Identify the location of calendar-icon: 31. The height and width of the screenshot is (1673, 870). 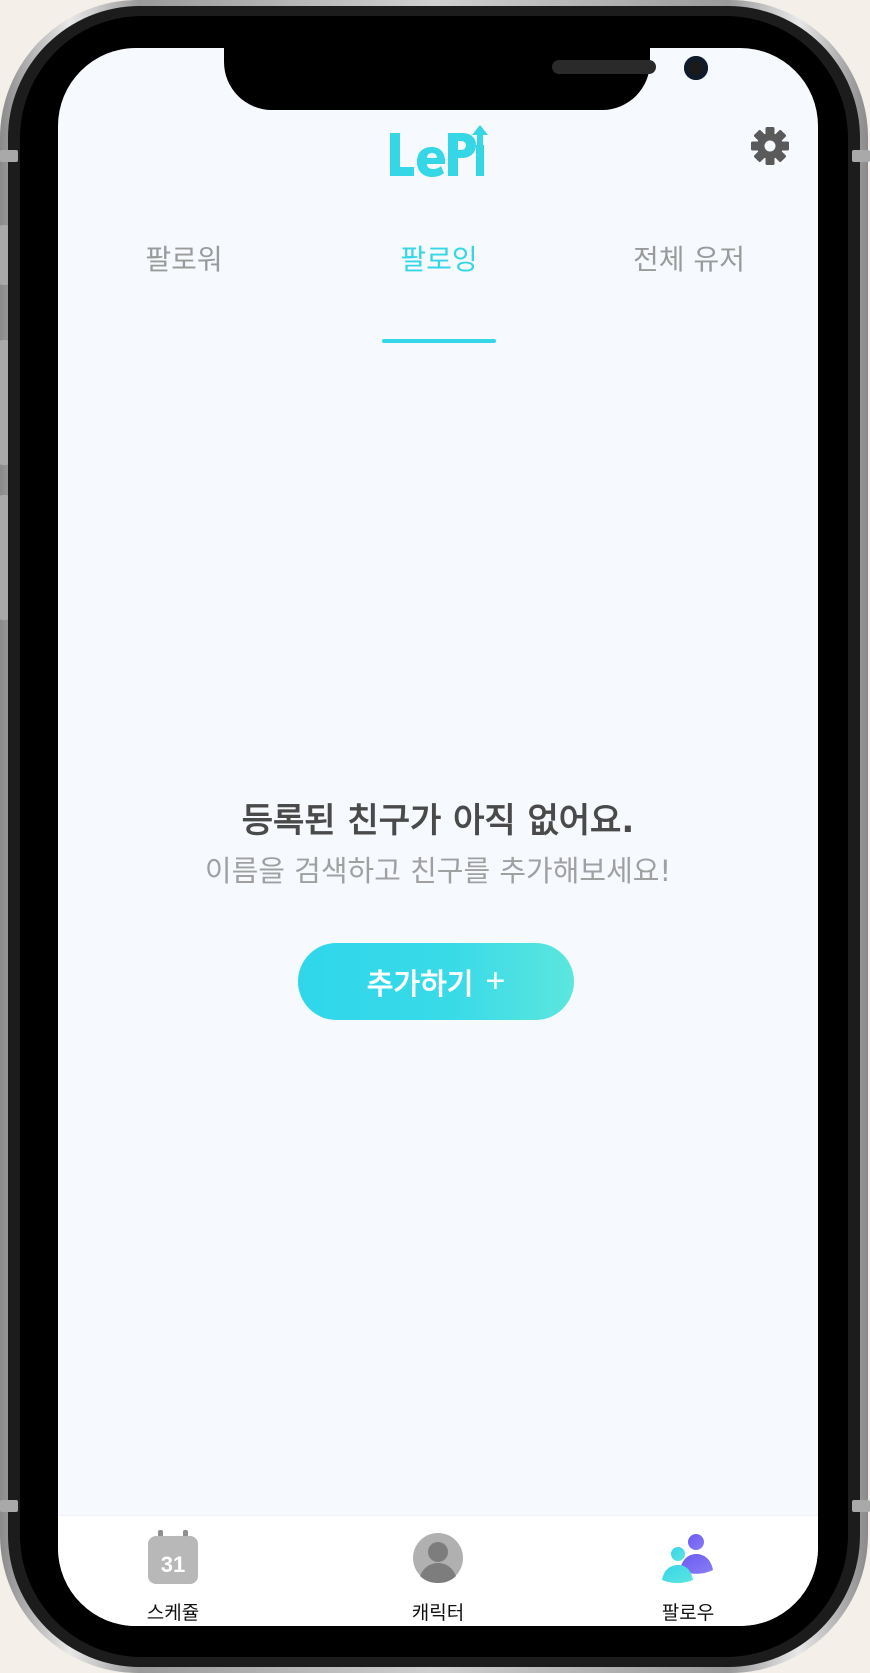
(173, 1557).